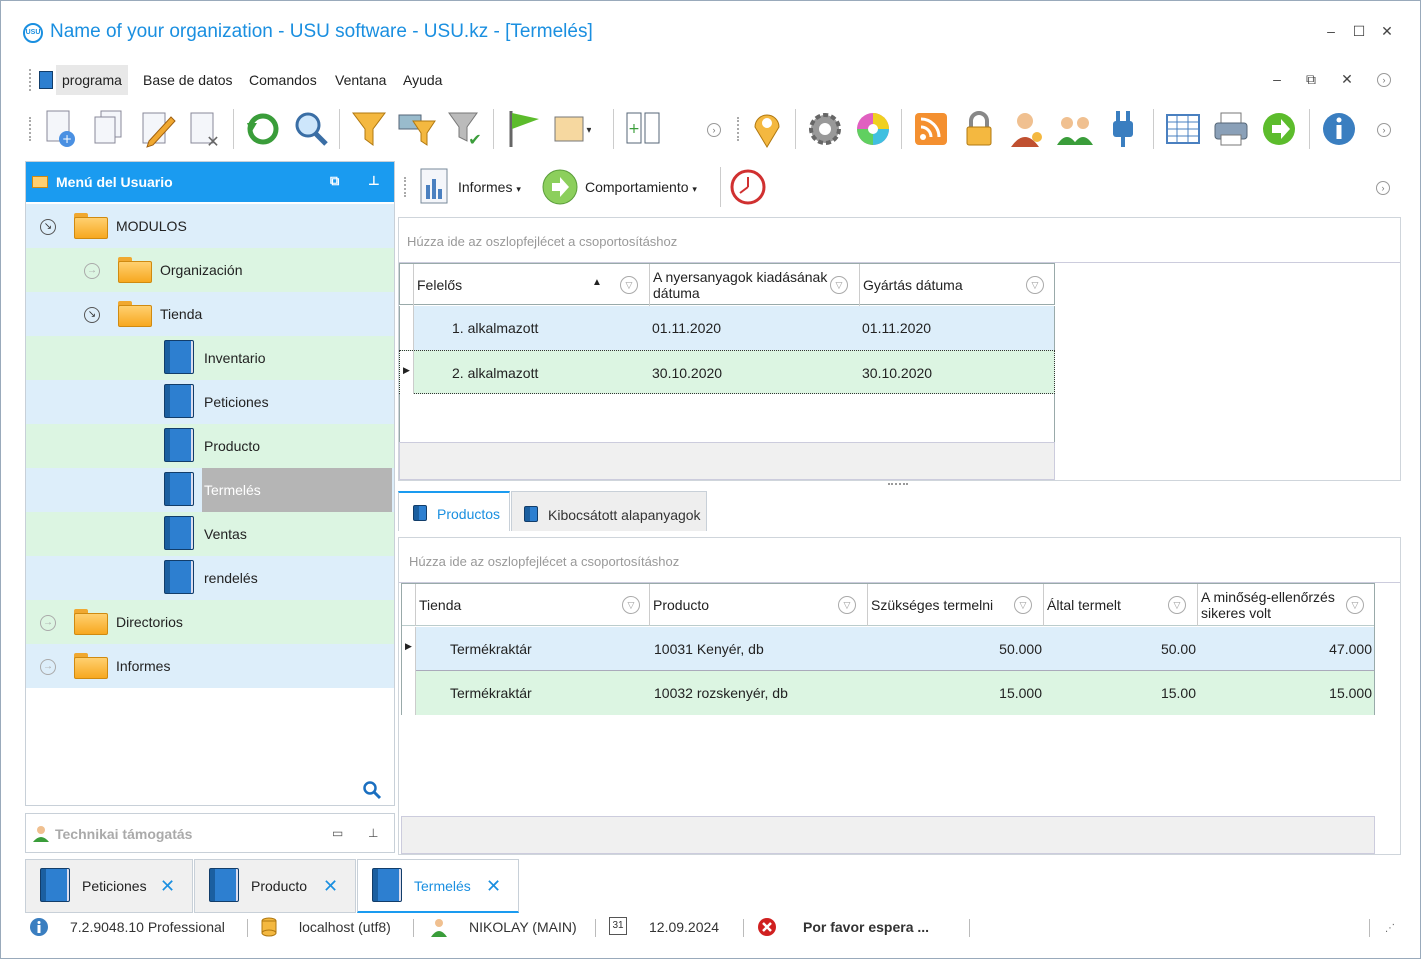 The width and height of the screenshot is (1421, 959). What do you see at coordinates (532, 285) in the screenshot?
I see `column-header-felelos: Felelős ▲ ▽` at bounding box center [532, 285].